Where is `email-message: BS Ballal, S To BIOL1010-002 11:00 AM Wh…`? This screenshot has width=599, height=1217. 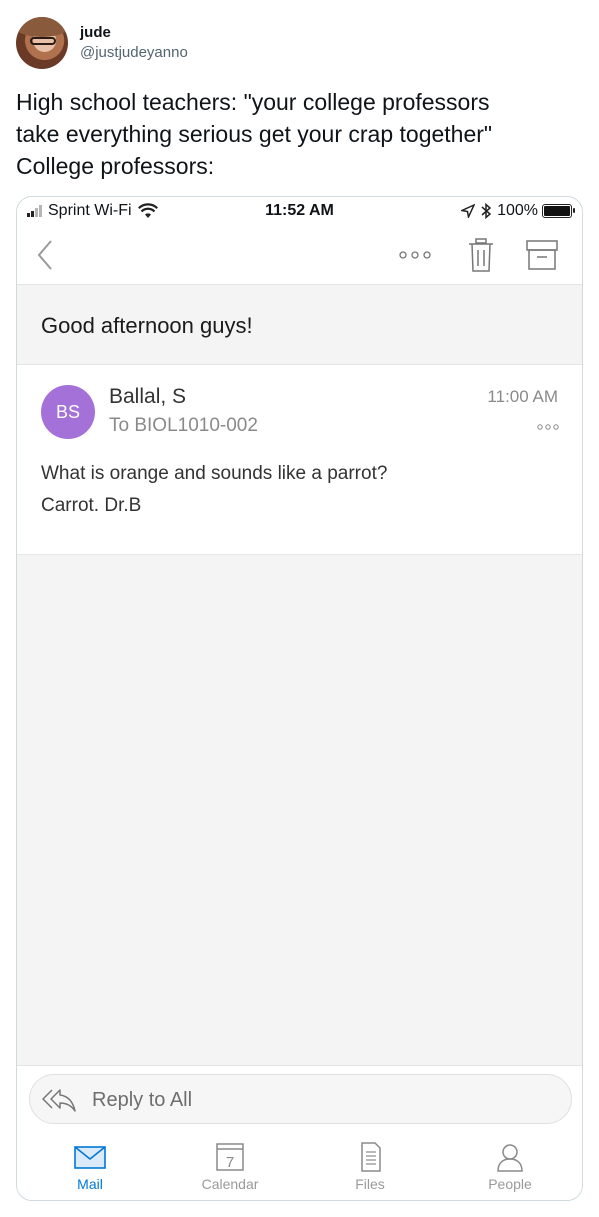
email-message: BS Ballal, S To BIOL1010-002 11:00 AM Wh… is located at coordinates (299, 460).